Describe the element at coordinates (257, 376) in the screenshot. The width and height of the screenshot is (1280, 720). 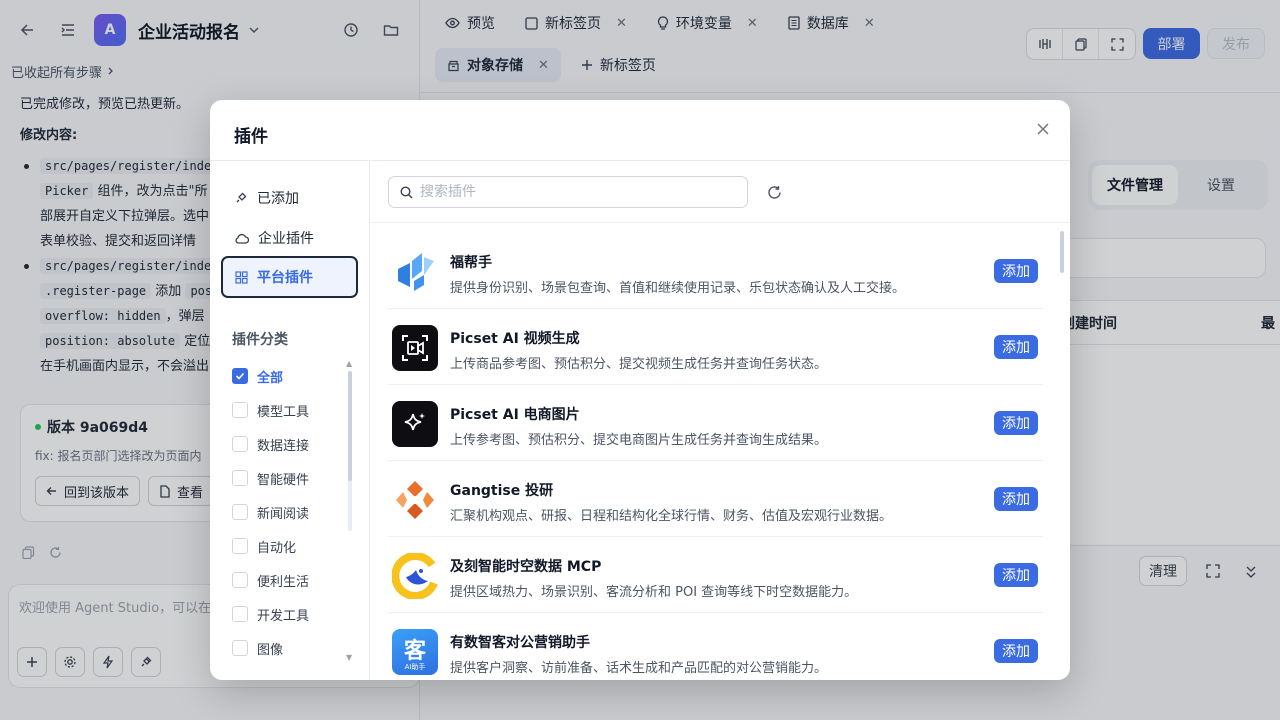
I see `category-all: 全部` at that location.